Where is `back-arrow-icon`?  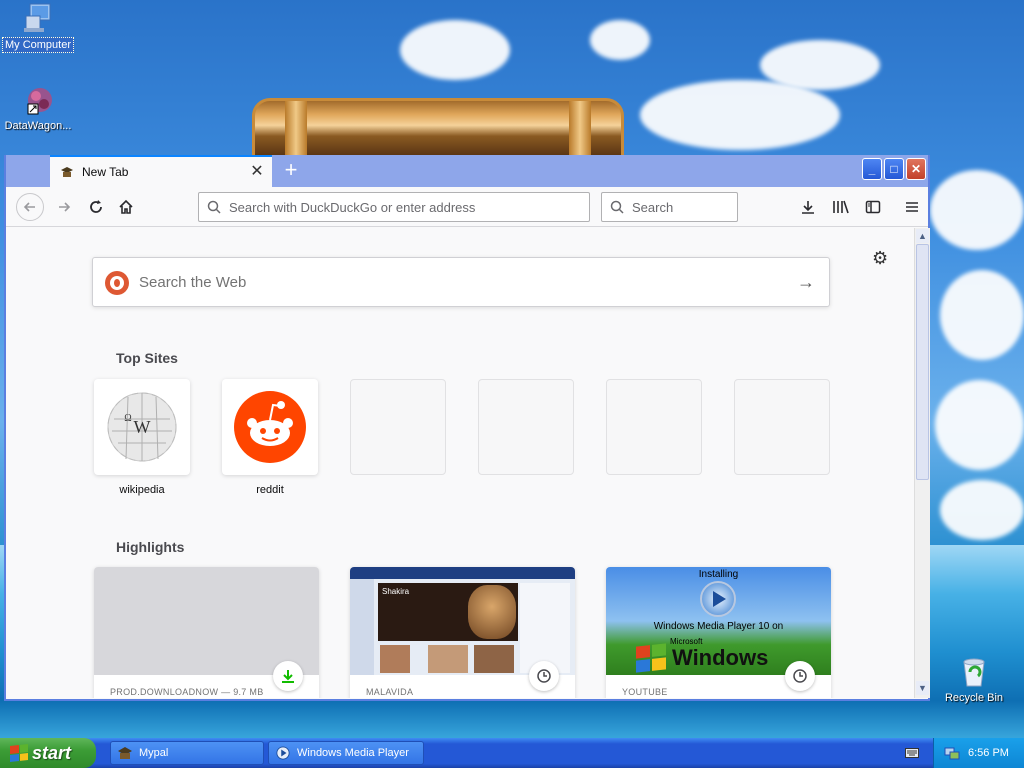
back-arrow-icon is located at coordinates (29, 207).